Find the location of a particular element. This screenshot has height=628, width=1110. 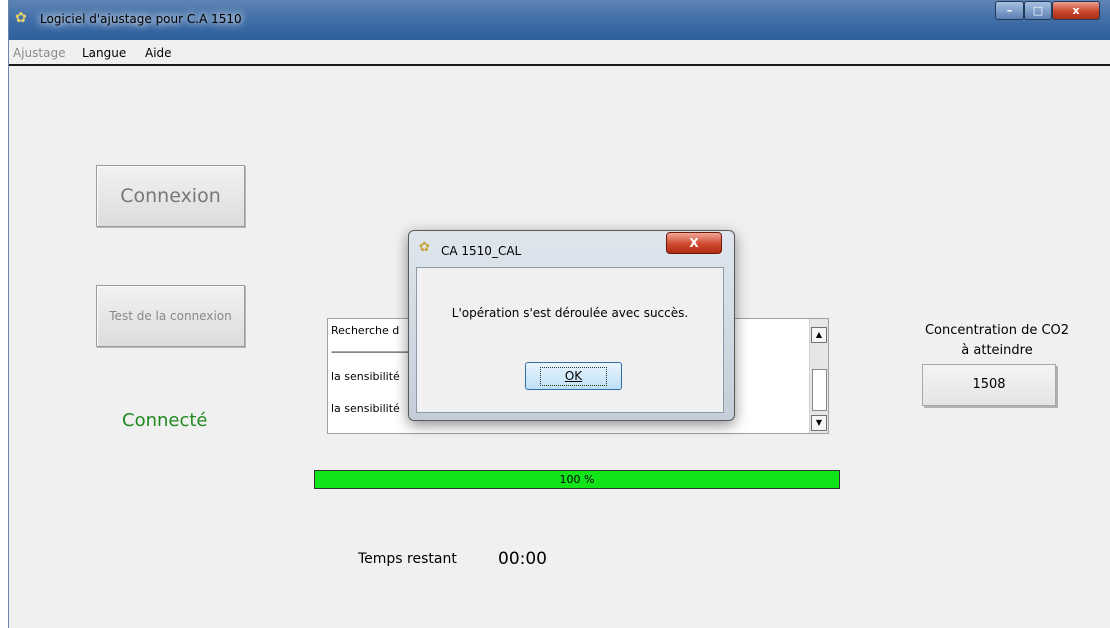

time-remaining-label: Temps restant is located at coordinates (407, 559).